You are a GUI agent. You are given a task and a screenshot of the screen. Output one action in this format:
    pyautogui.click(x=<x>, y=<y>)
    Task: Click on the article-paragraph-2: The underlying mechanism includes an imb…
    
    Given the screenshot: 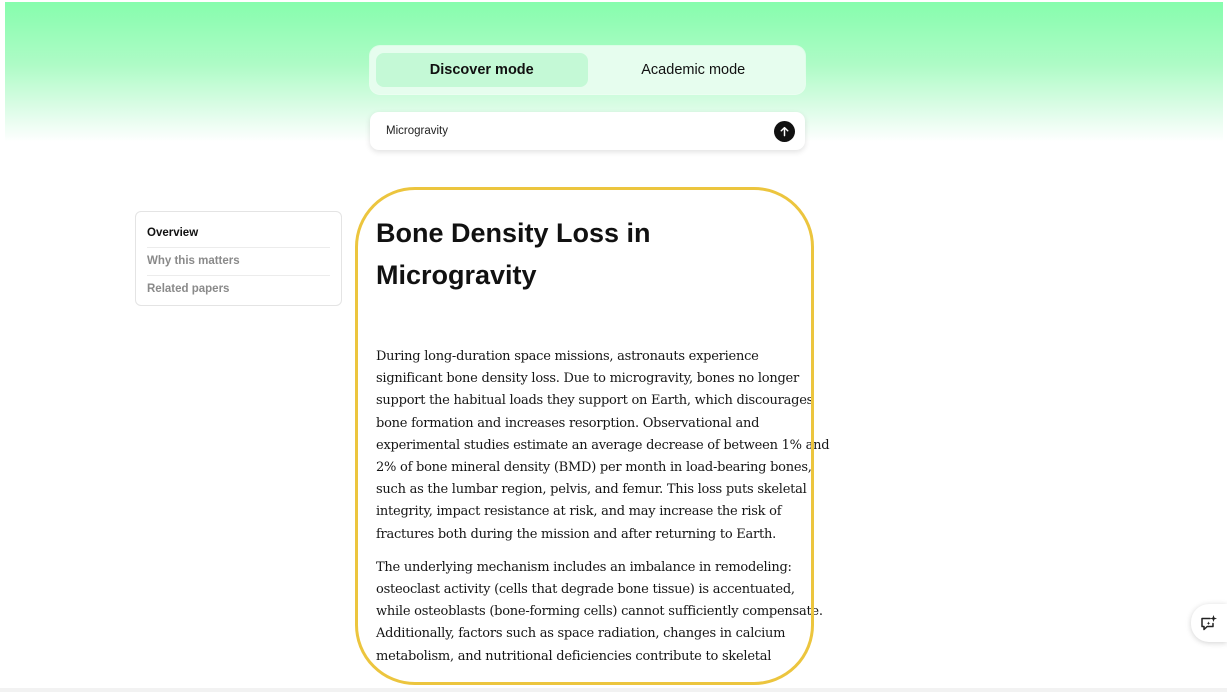 What is the action you would take?
    pyautogui.click(x=599, y=612)
    